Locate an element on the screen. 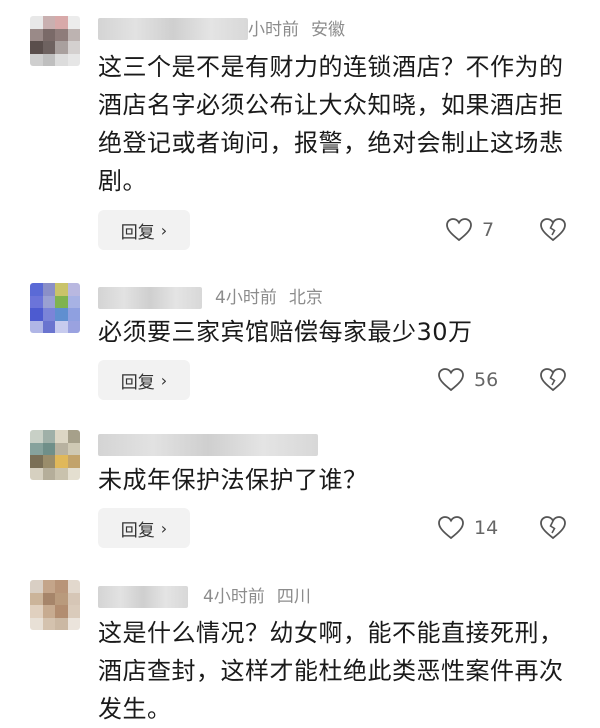 This screenshot has width=600, height=728. comment-meta: 4小时前 北京 is located at coordinates (269, 298).